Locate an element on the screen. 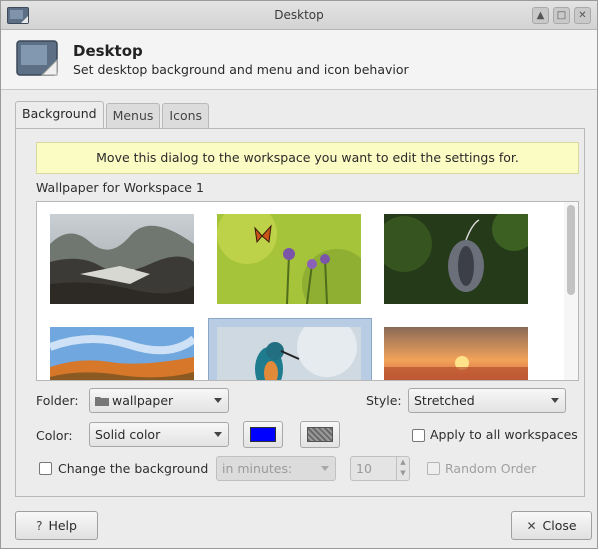 This screenshot has height=549, width=598. folder-chooser: wallpaper is located at coordinates (159, 400).